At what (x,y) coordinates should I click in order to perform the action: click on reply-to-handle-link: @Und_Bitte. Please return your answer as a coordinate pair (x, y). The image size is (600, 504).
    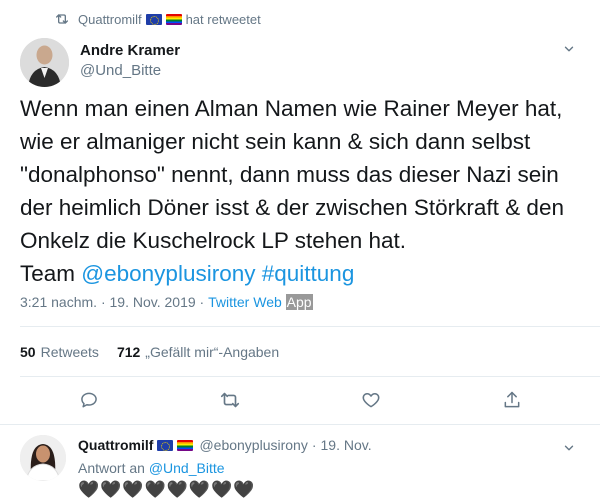
    Looking at the image, I should click on (187, 468).